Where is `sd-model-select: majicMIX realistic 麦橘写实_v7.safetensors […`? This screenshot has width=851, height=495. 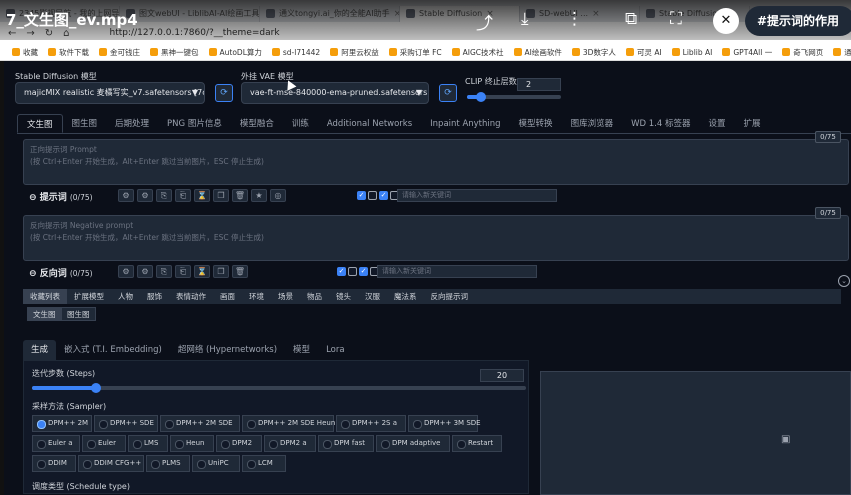 sd-model-select: majicMIX realistic 麦橘写实_v7.safetensors [… is located at coordinates (110, 93).